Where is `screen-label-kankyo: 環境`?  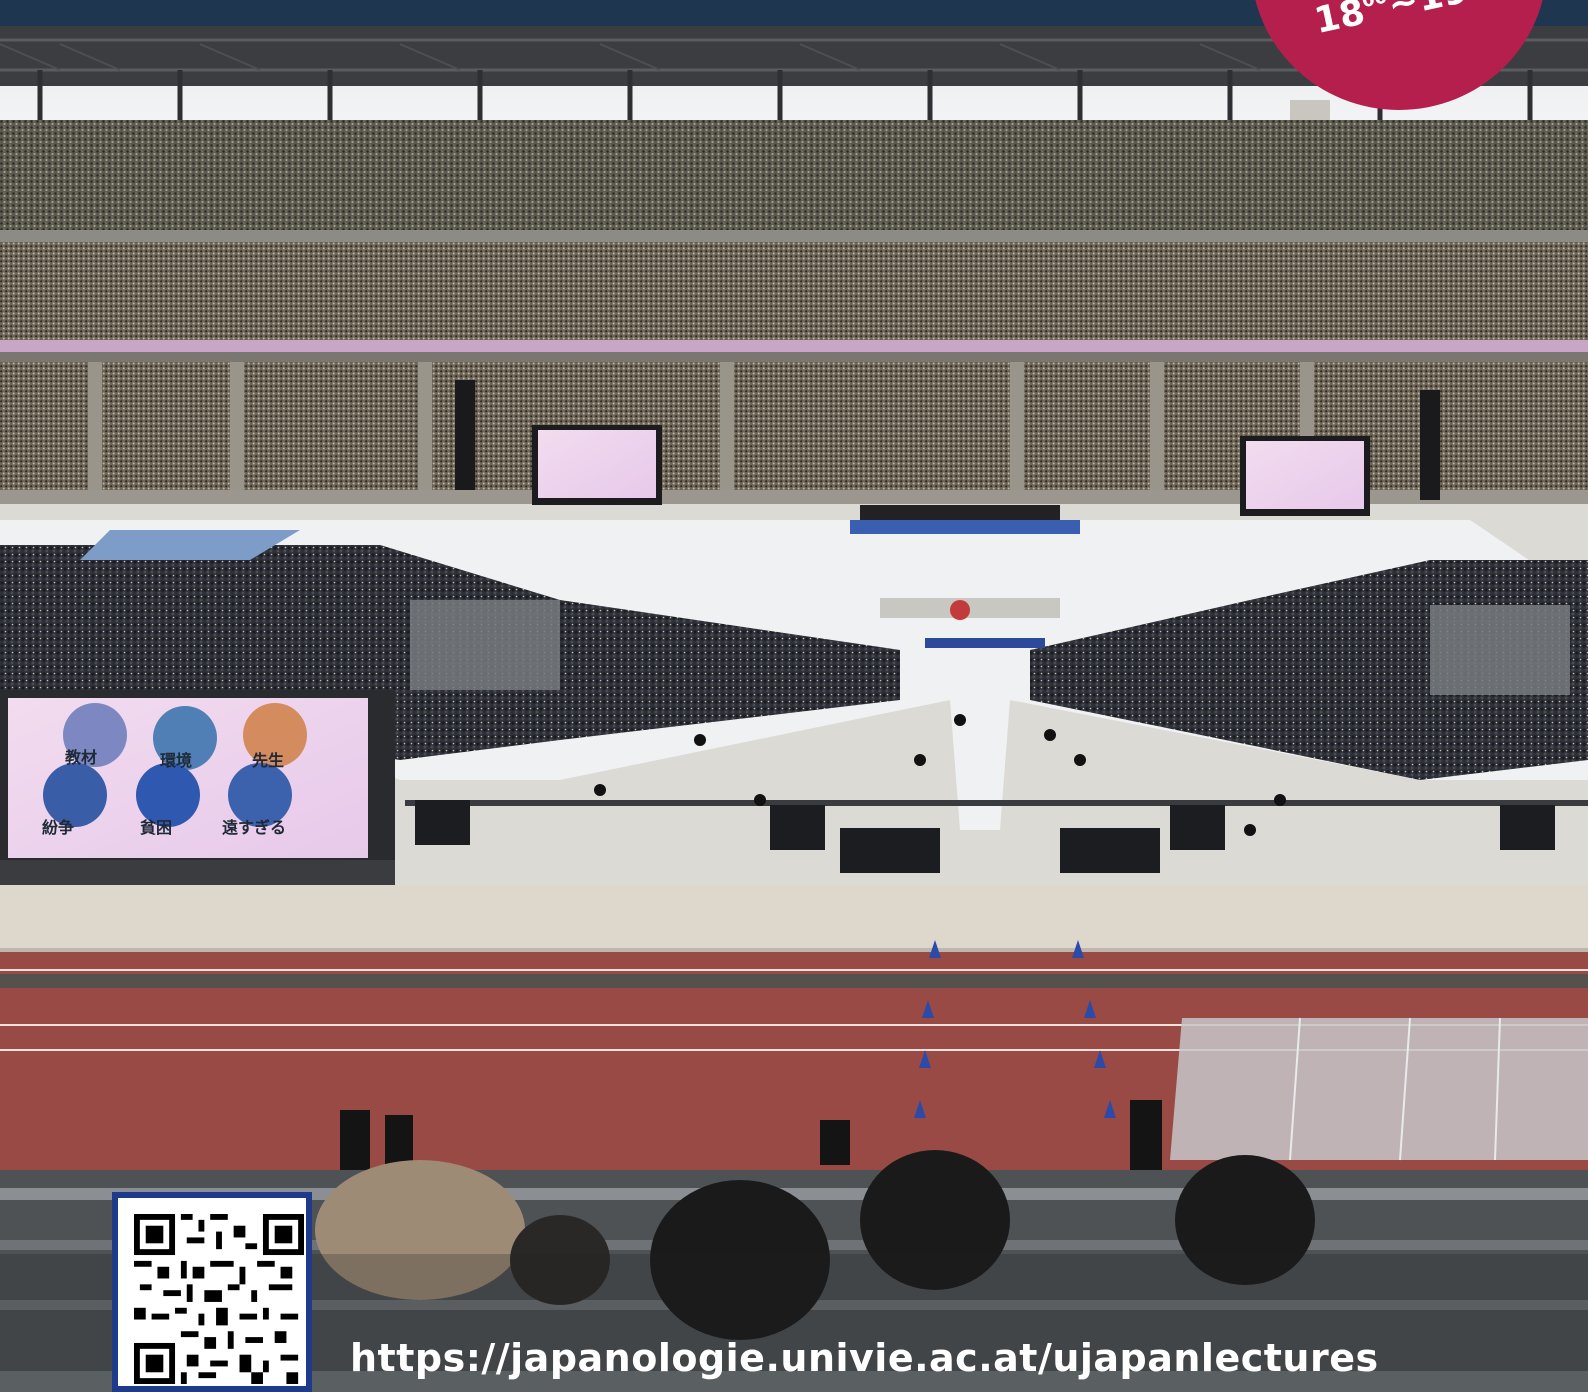
screen-label-kankyo: 環境 is located at coordinates (176, 760).